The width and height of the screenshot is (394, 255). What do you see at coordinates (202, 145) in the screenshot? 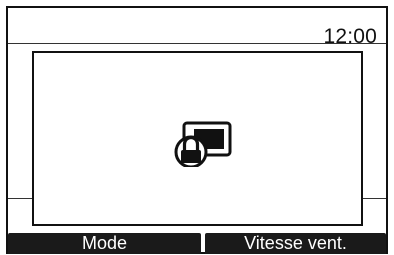
I see `keypad-lock-icon` at bounding box center [202, 145].